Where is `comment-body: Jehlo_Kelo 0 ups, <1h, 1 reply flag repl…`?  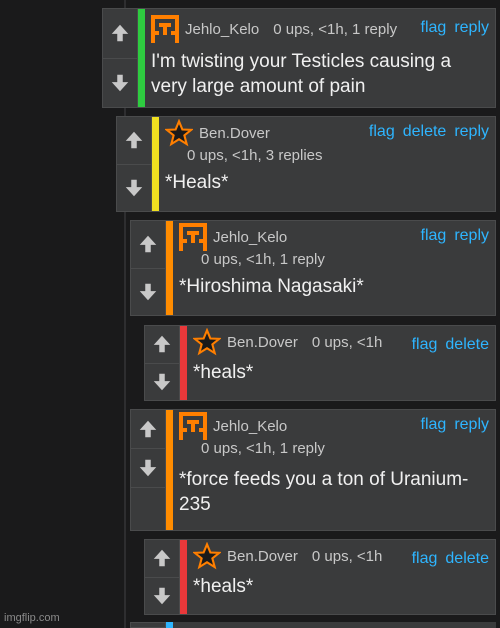
comment-body: Jehlo_Kelo 0 ups, <1h, 1 reply flag repl… is located at coordinates (317, 58).